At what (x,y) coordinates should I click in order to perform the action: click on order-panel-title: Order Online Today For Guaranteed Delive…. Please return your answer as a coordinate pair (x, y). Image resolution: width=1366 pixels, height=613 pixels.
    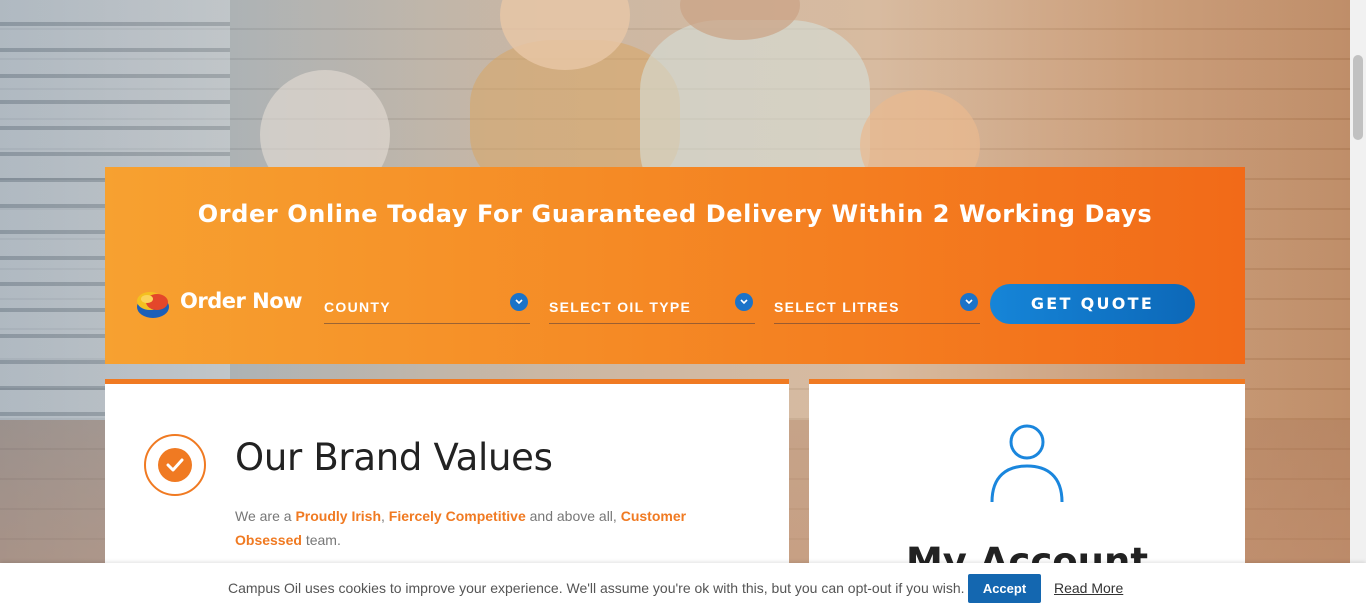
    Looking at the image, I should click on (675, 214).